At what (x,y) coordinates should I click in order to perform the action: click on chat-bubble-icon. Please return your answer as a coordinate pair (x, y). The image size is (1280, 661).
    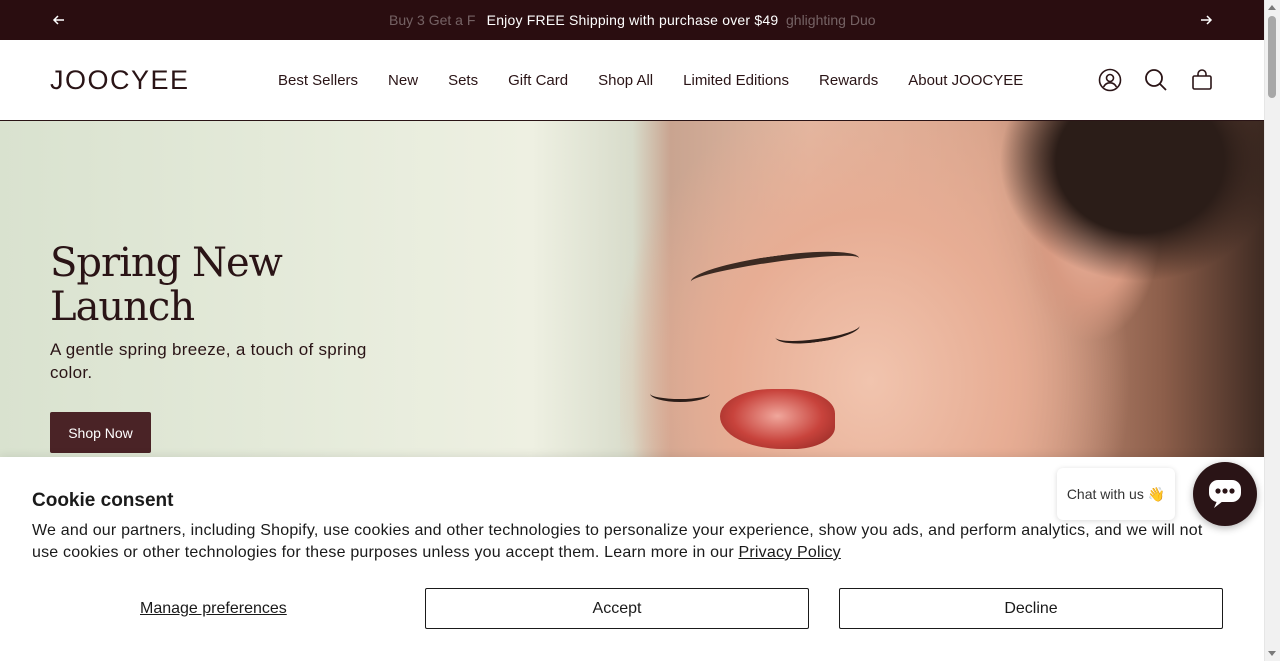
    Looking at the image, I should click on (1225, 494).